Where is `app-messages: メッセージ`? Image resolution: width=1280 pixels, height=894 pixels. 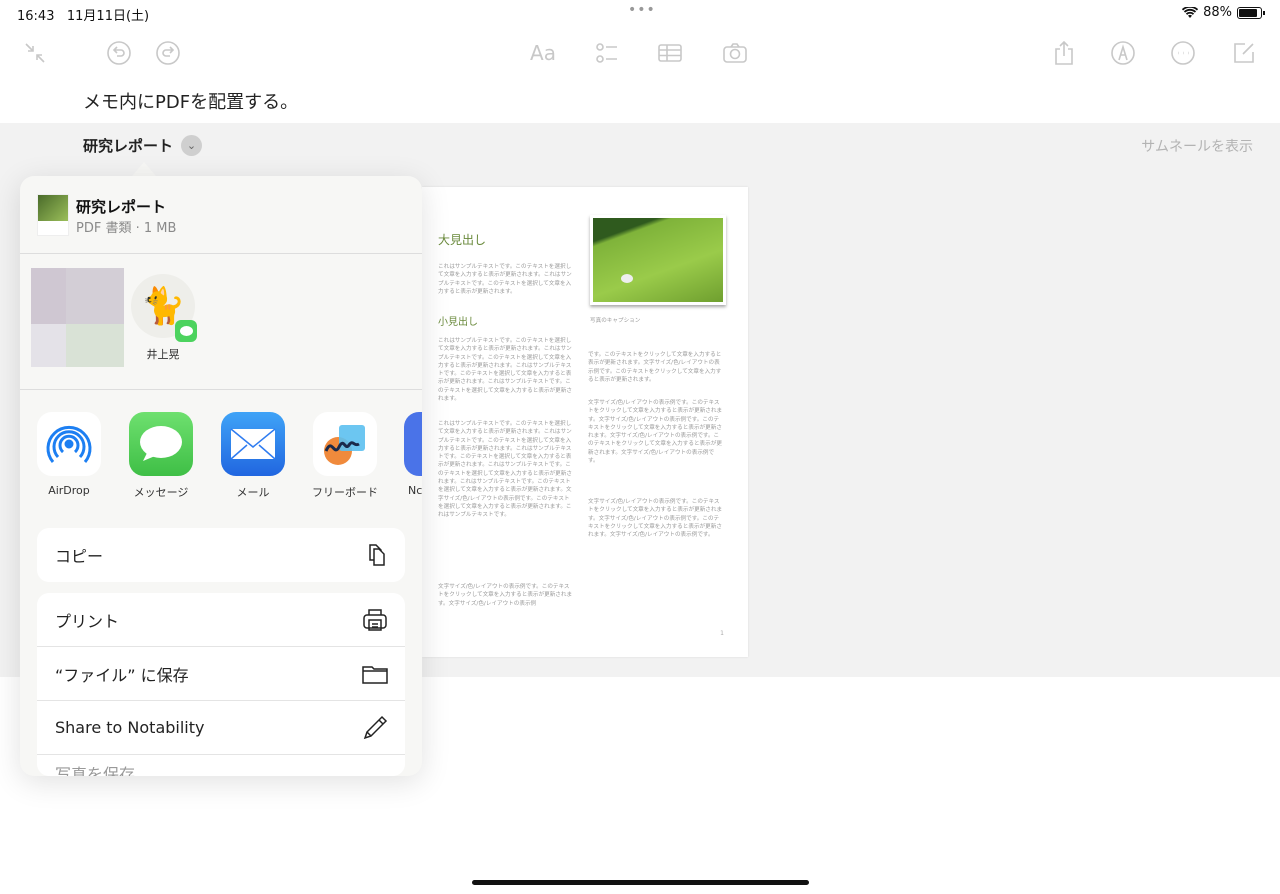
app-messages: メッセージ is located at coordinates (161, 456).